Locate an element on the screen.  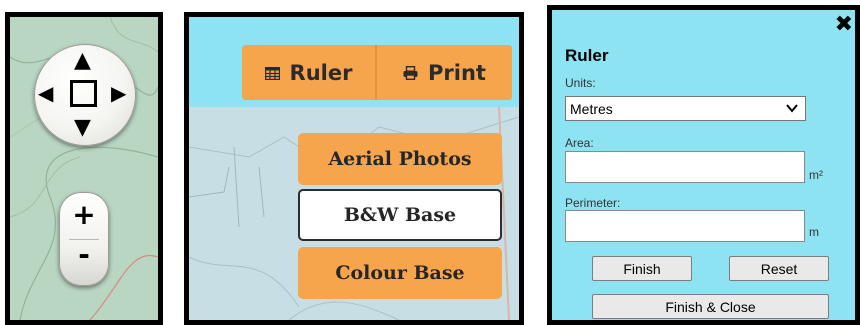
pan-down-button: ▼ is located at coordinates (82, 128).